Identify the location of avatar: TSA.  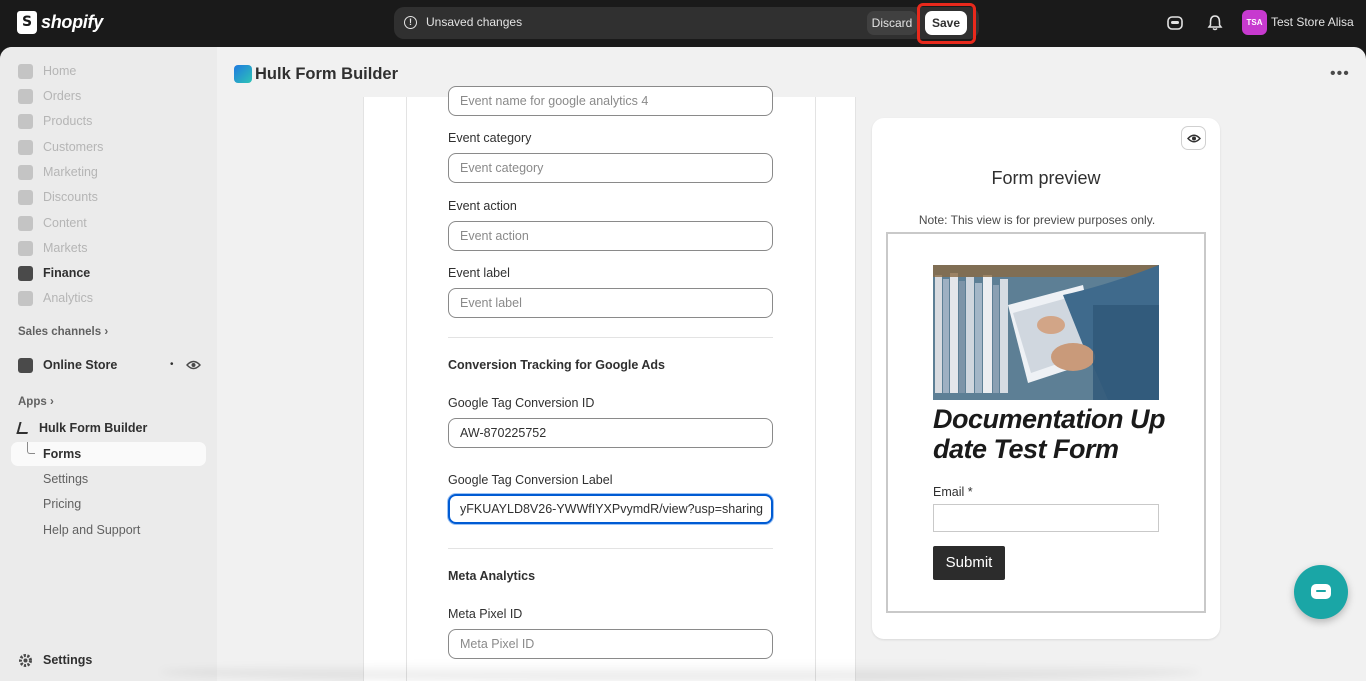
(1254, 22).